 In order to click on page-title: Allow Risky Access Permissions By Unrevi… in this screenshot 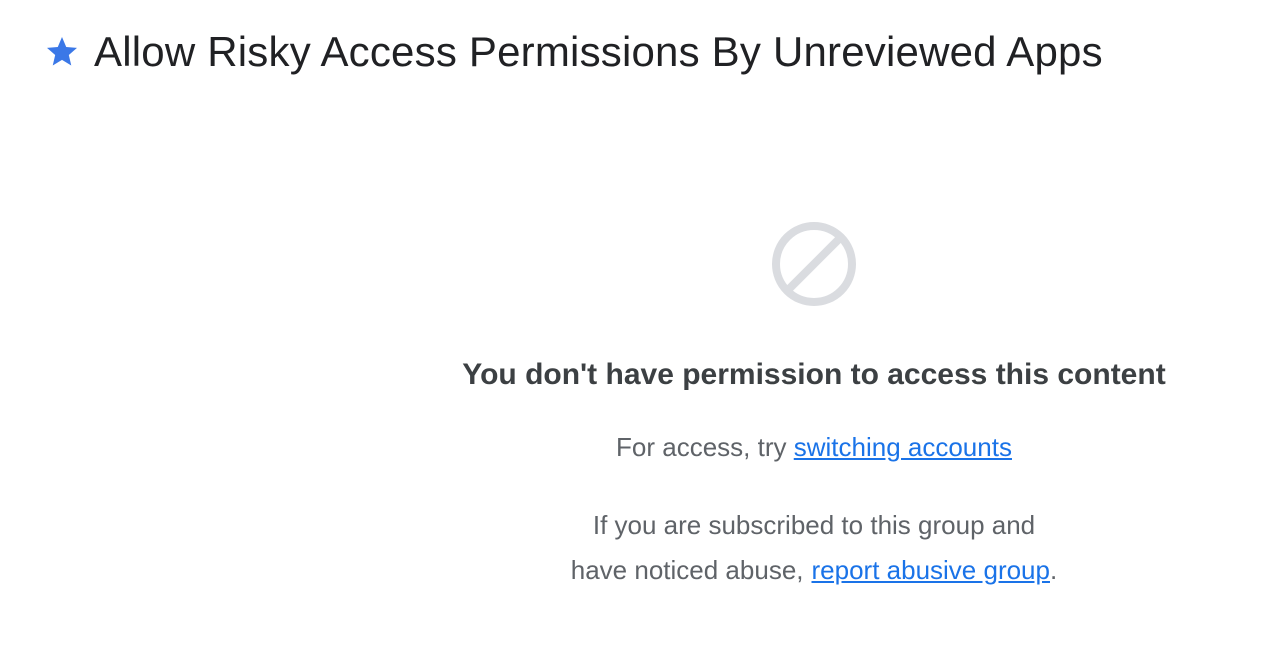, I will do `click(598, 51)`.